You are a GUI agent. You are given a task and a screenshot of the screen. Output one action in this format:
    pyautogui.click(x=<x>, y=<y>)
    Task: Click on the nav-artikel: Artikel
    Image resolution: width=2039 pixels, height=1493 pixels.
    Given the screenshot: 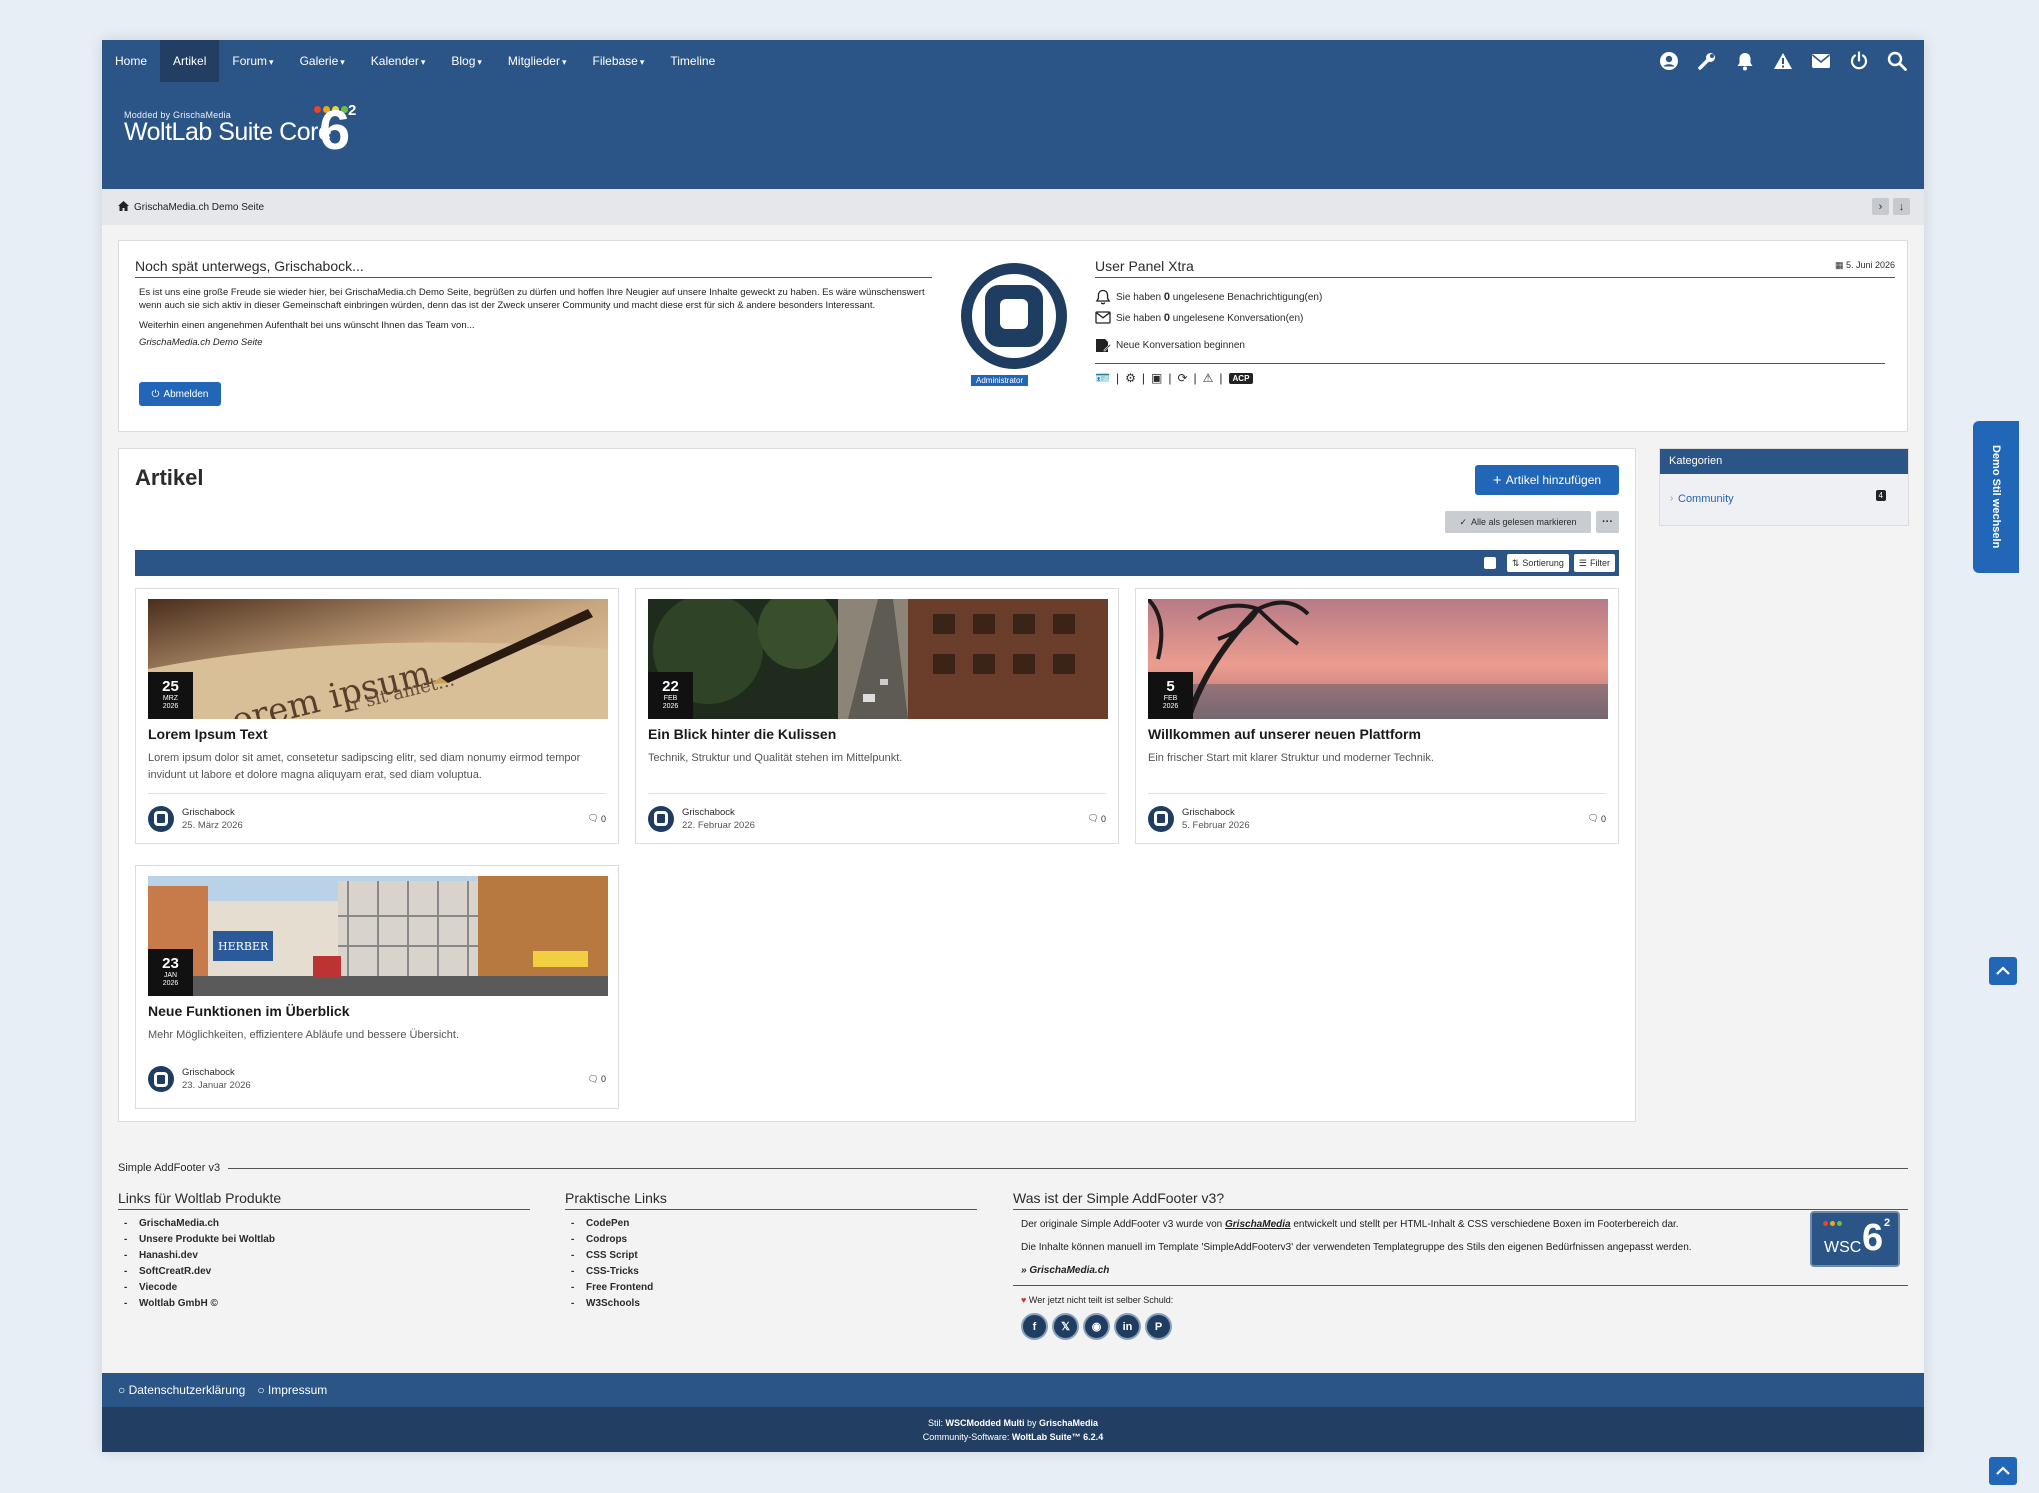 What is the action you would take?
    pyautogui.click(x=190, y=61)
    